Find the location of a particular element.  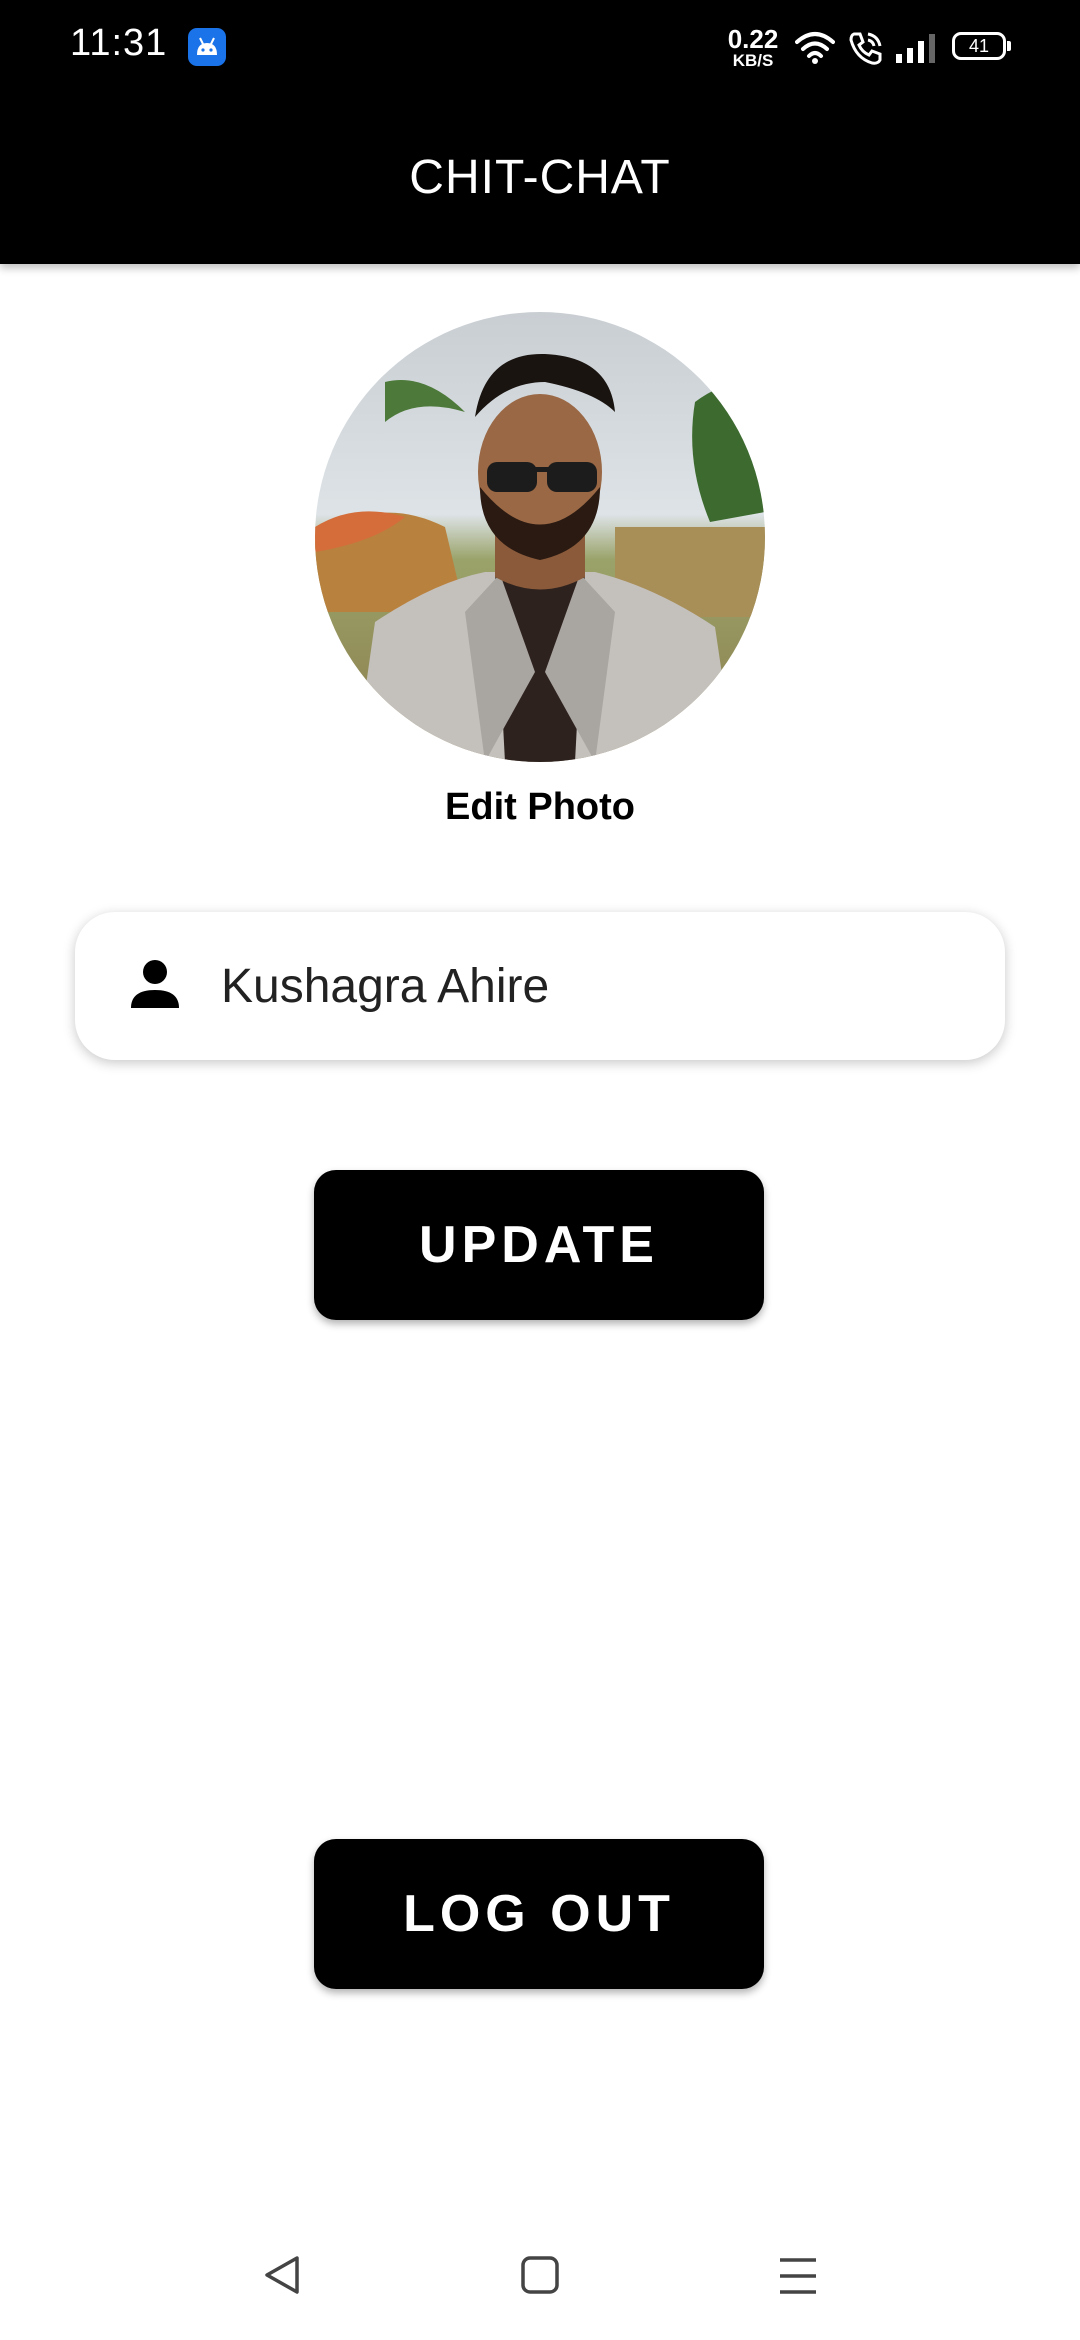

edit-photo-link: Edit Photo is located at coordinates (540, 807).